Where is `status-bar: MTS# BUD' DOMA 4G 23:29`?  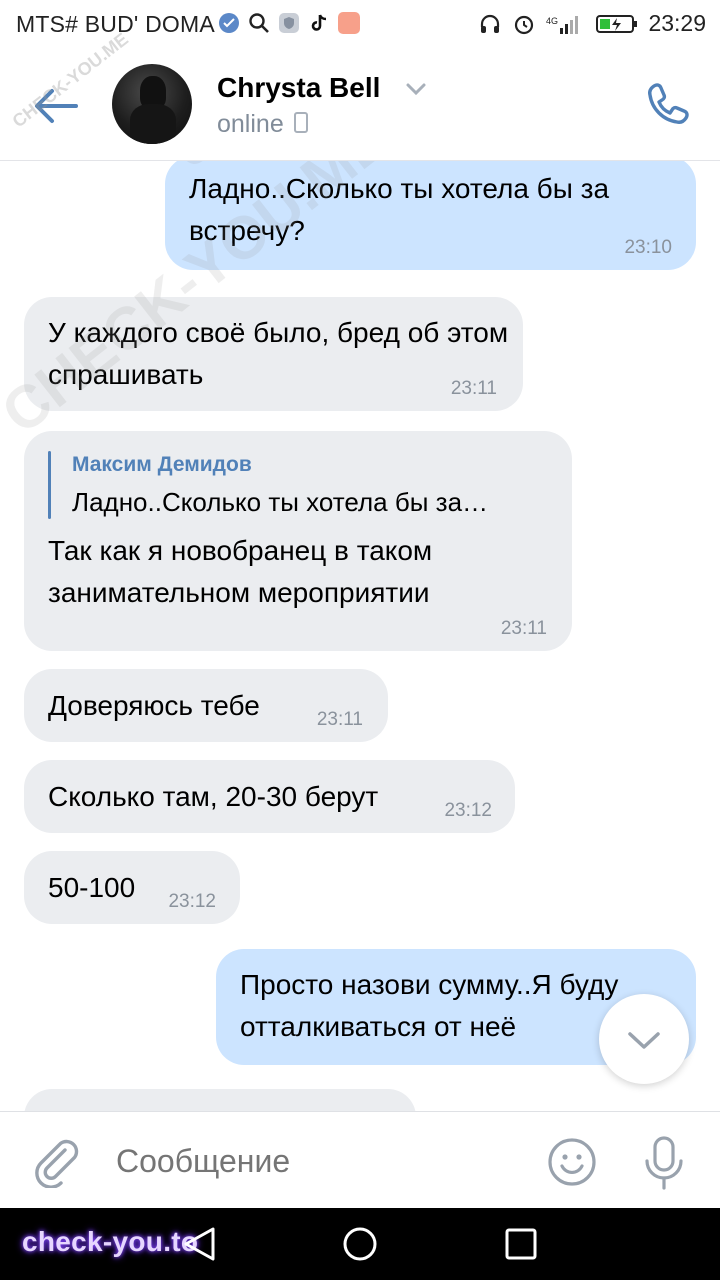 status-bar: MTS# BUD' DOMA 4G 23:29 is located at coordinates (360, 25).